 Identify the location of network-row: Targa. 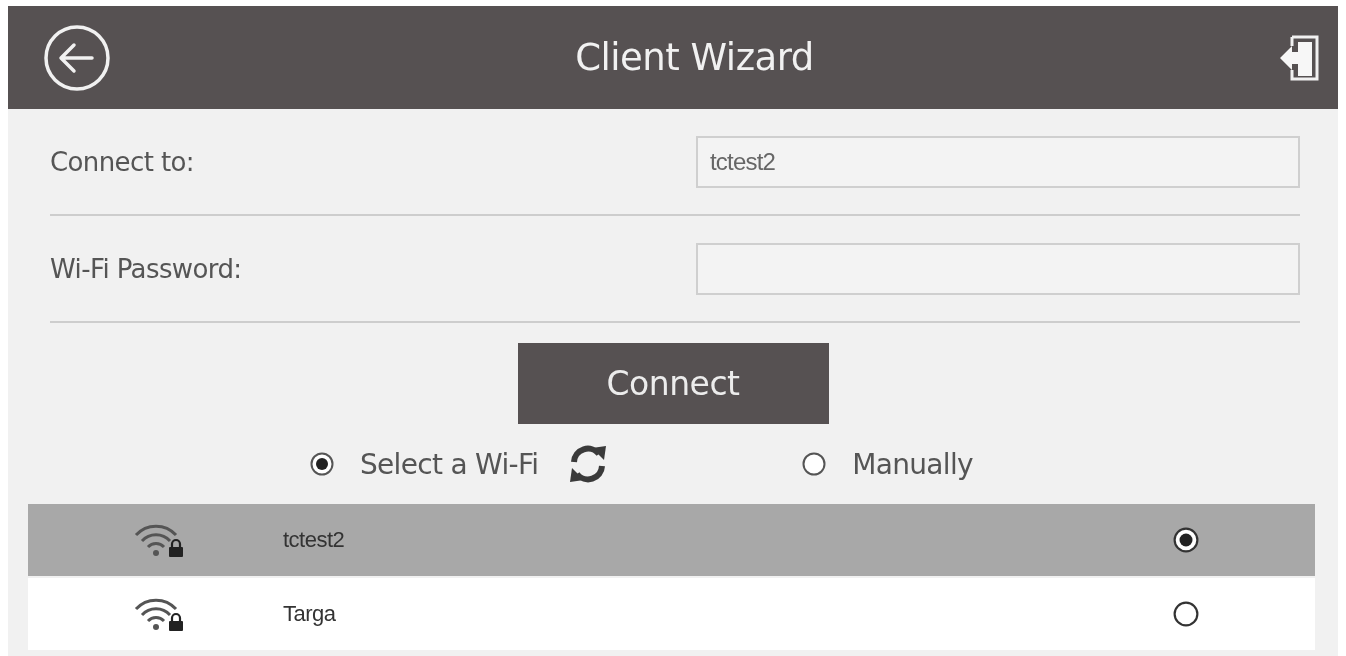
(671, 614).